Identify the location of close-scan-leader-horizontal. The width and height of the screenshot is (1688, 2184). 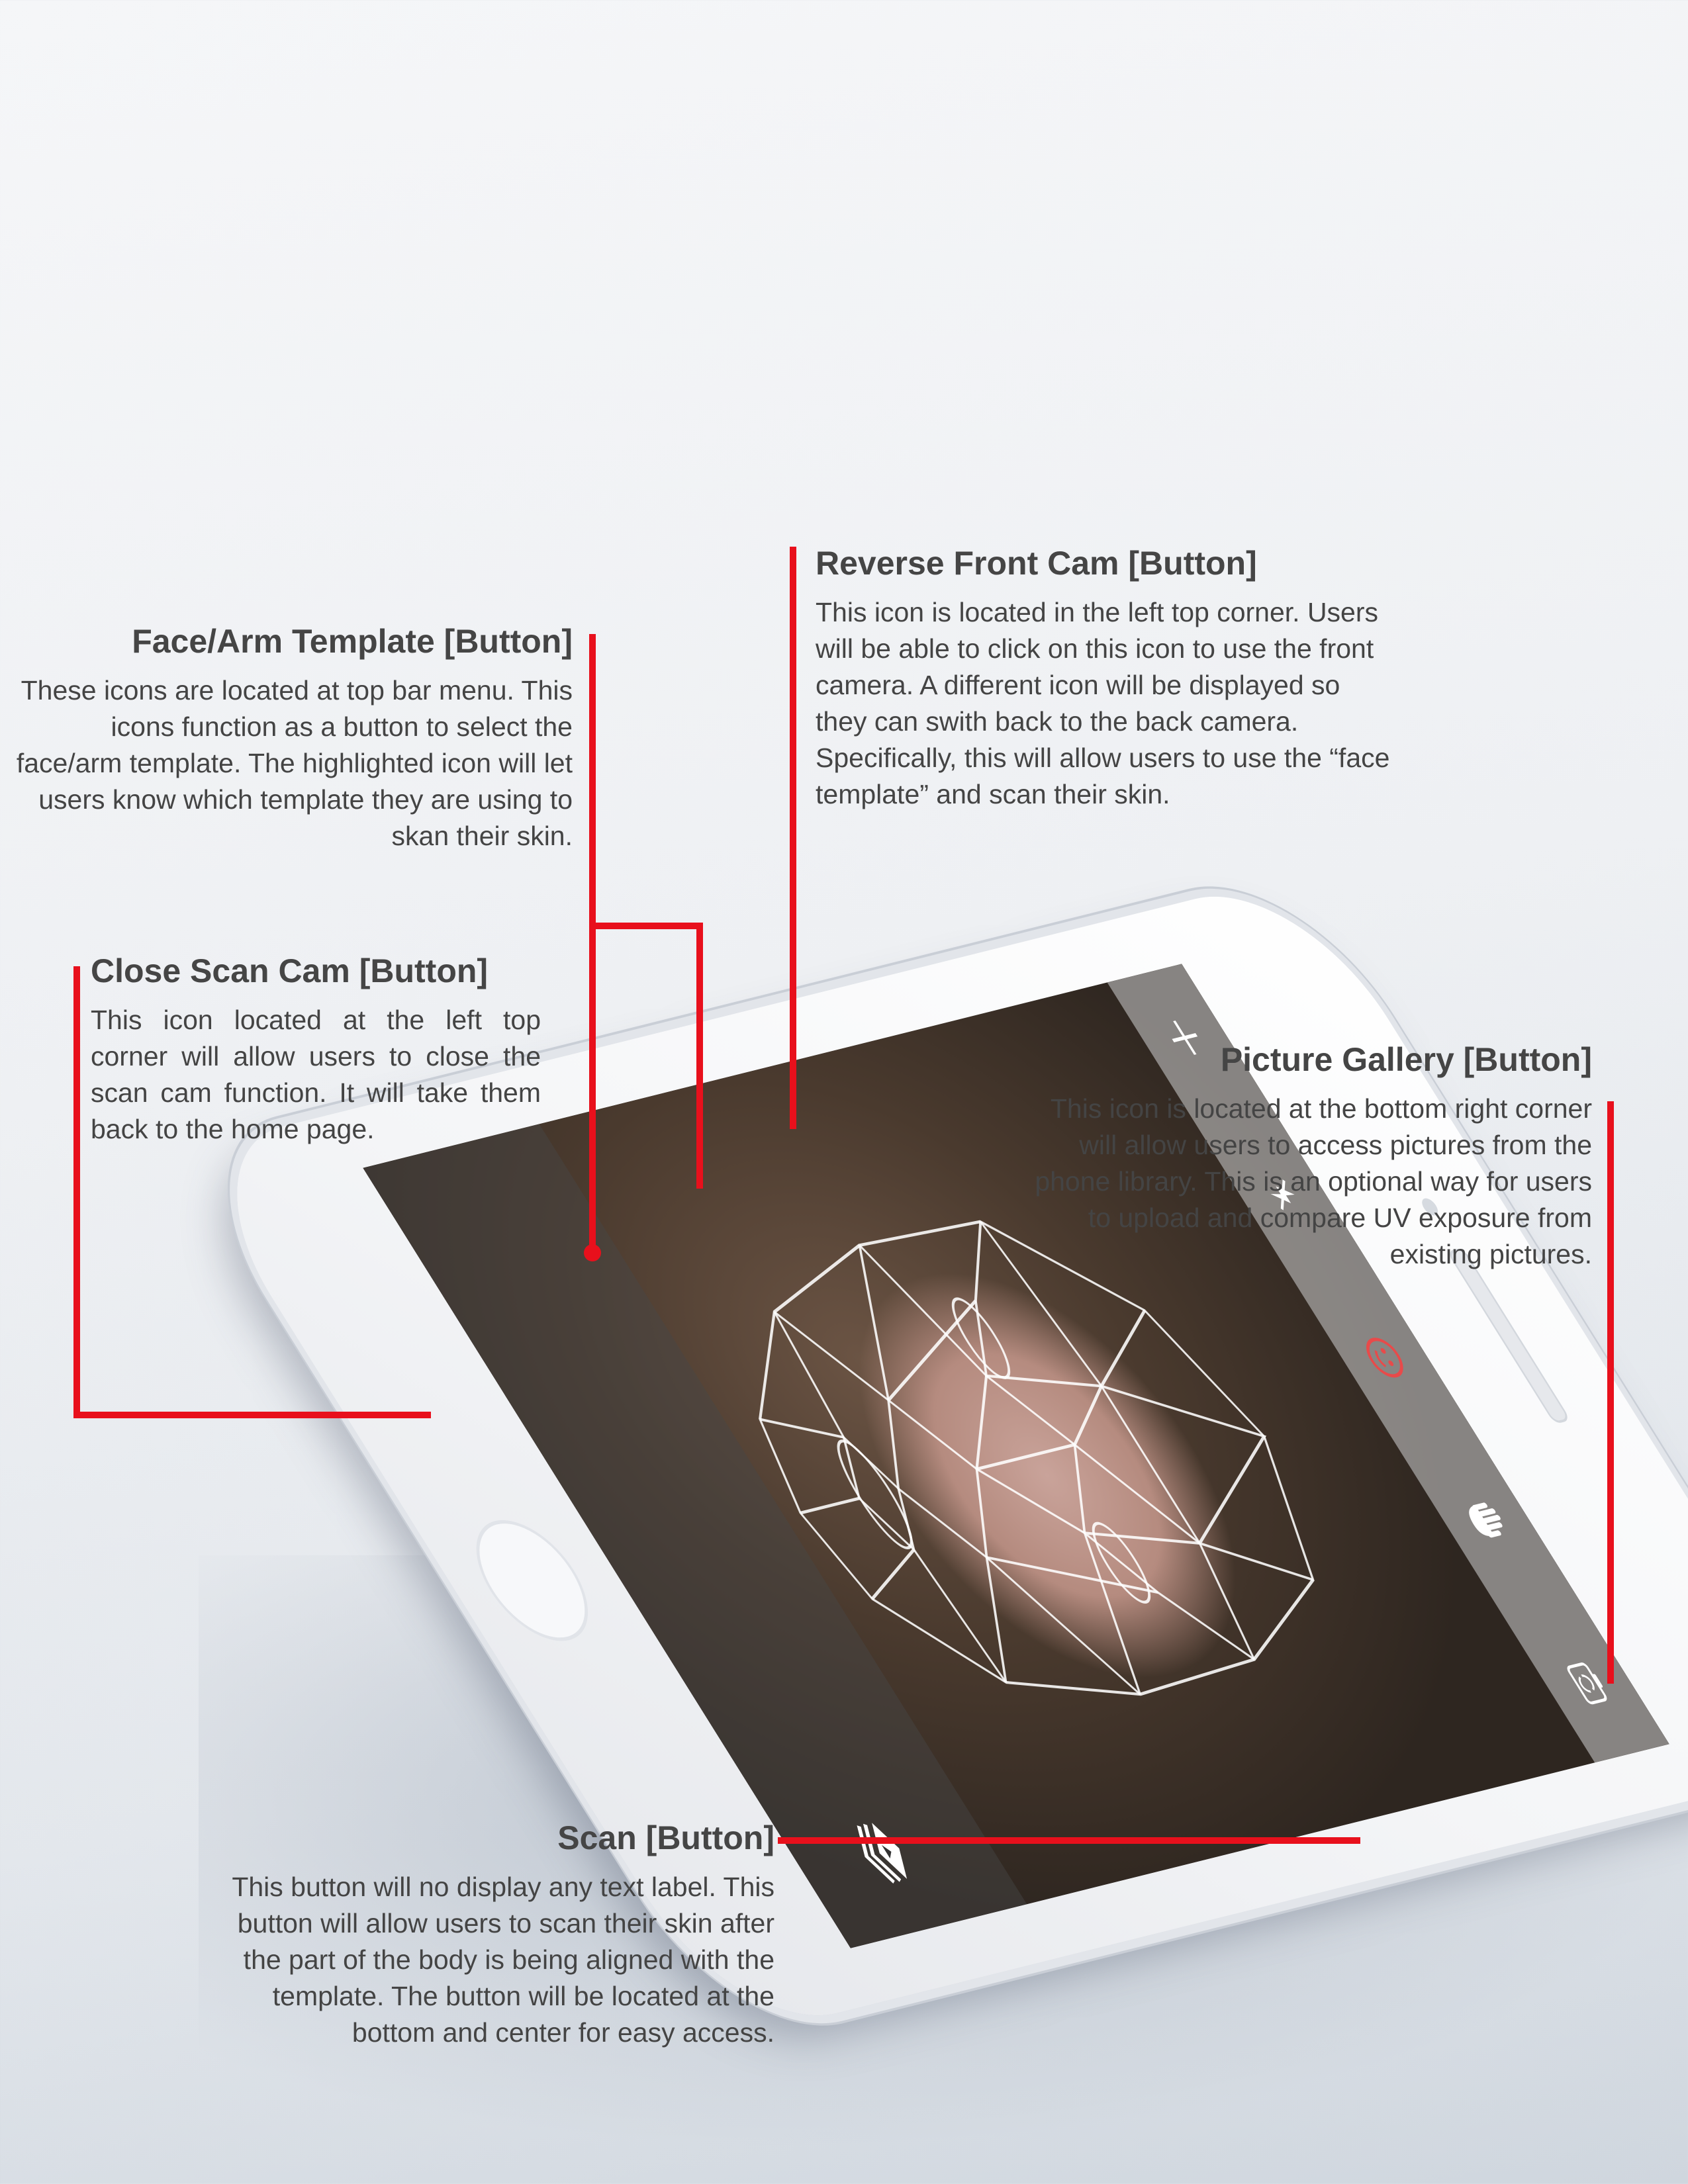
(252, 1415).